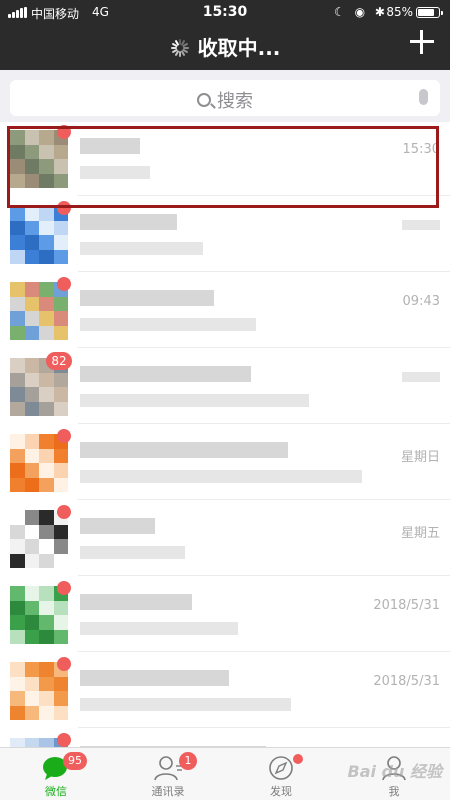 The height and width of the screenshot is (800, 450). What do you see at coordinates (59, 361) in the screenshot?
I see `unread-count-badge: 82` at bounding box center [59, 361].